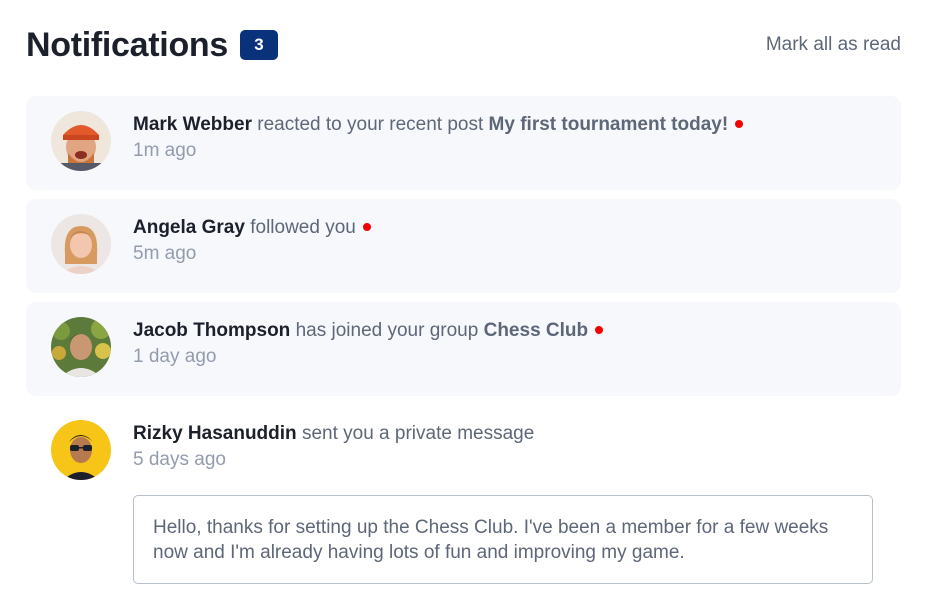  I want to click on notifications-header: Notifications 3 Mark all as read, so click(463, 45).